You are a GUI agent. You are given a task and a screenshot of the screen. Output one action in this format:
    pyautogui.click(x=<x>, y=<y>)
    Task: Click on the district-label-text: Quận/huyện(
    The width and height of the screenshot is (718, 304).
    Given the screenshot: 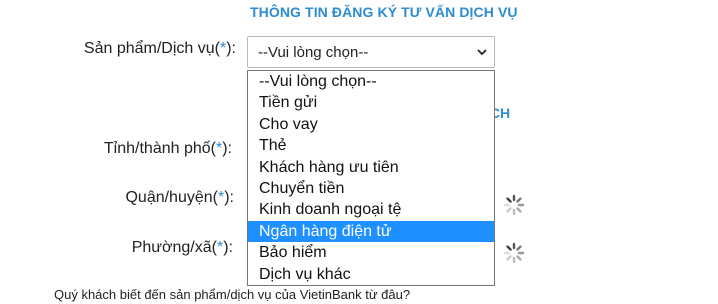 What is the action you would take?
    pyautogui.click(x=171, y=197)
    